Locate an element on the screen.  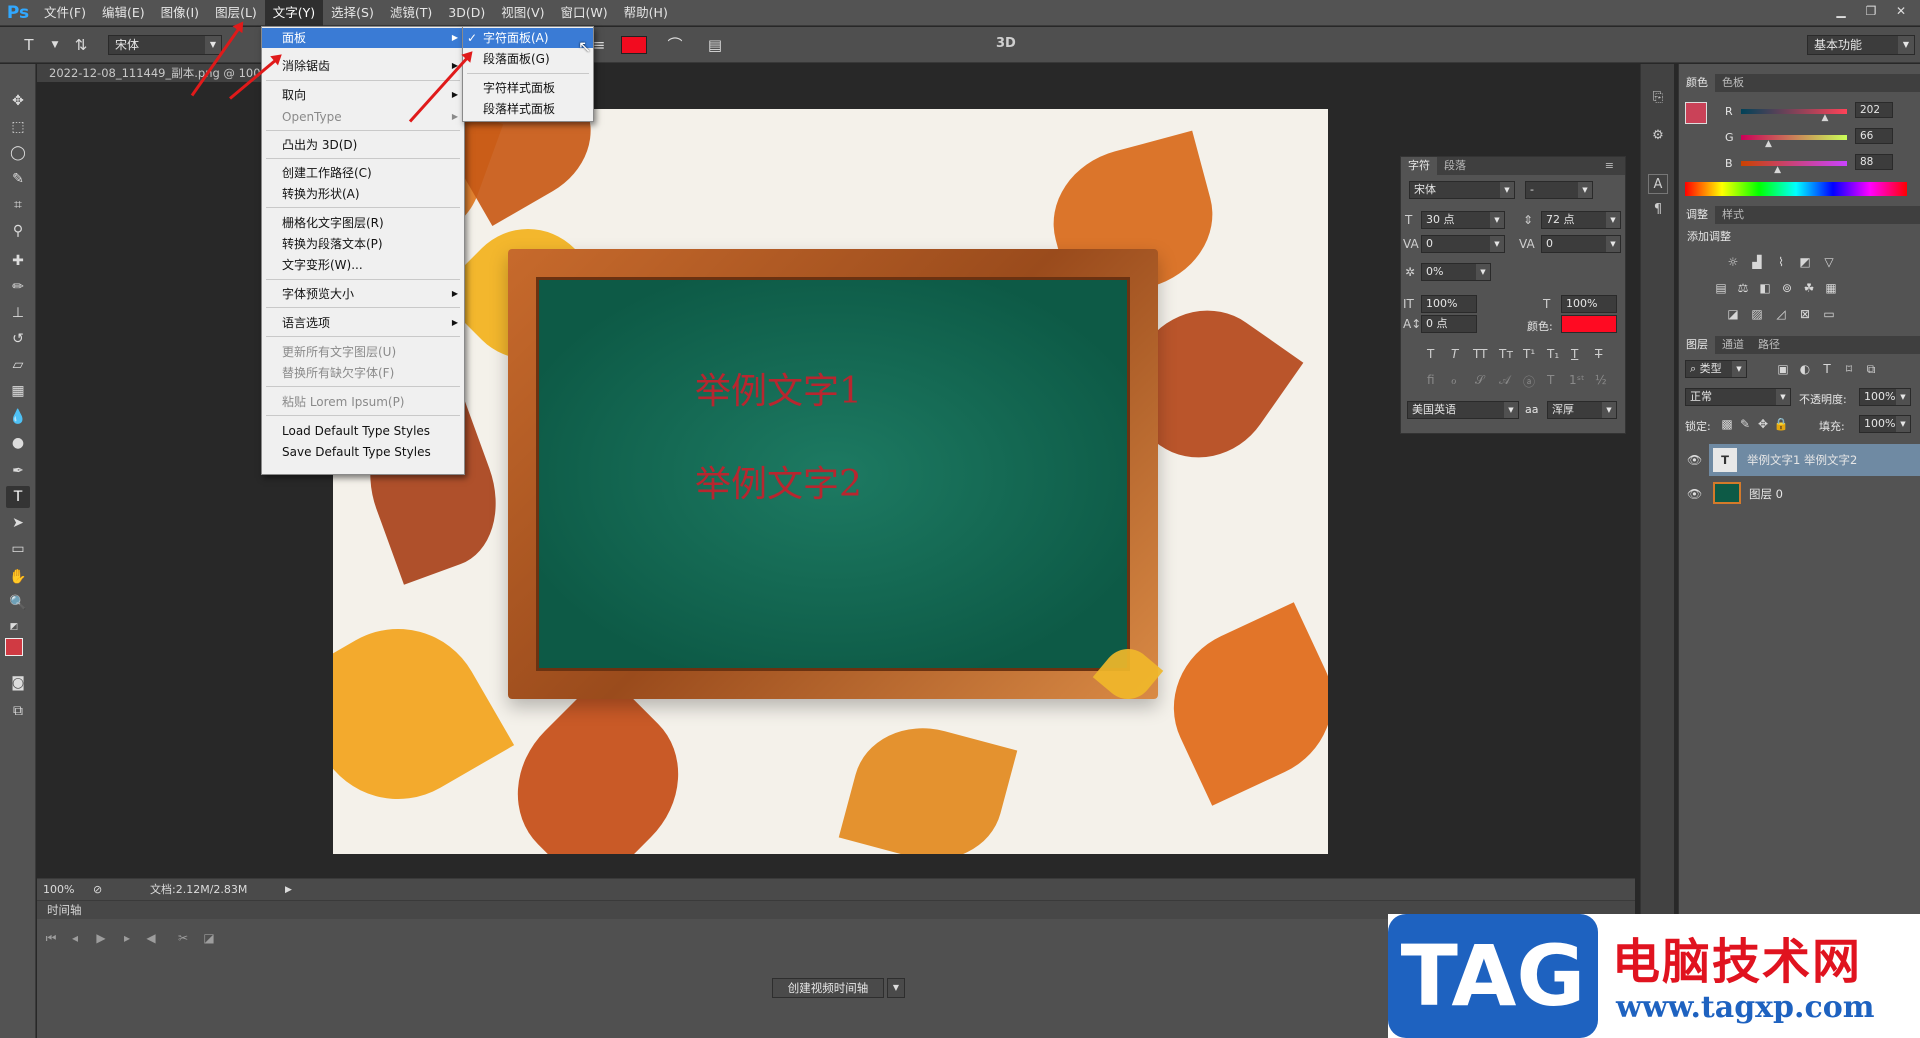
green-slider-handle: ▲ is located at coordinates (1768, 144).